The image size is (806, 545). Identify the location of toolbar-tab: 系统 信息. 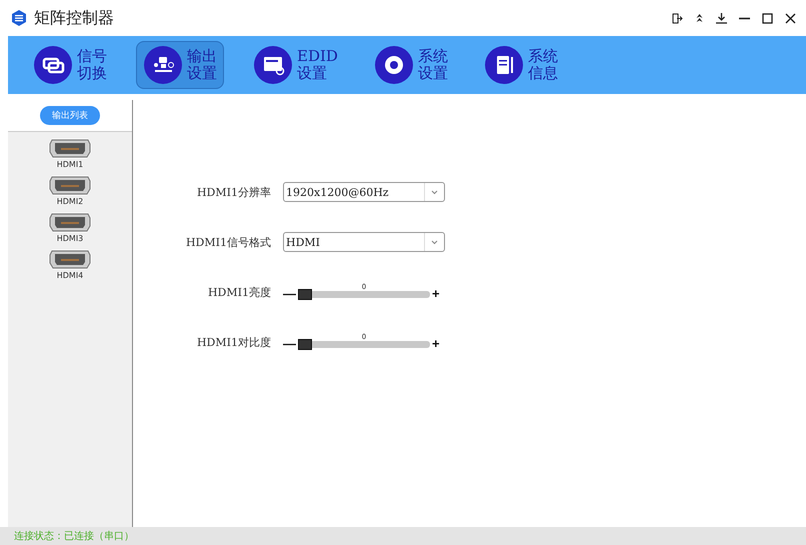
(520, 65).